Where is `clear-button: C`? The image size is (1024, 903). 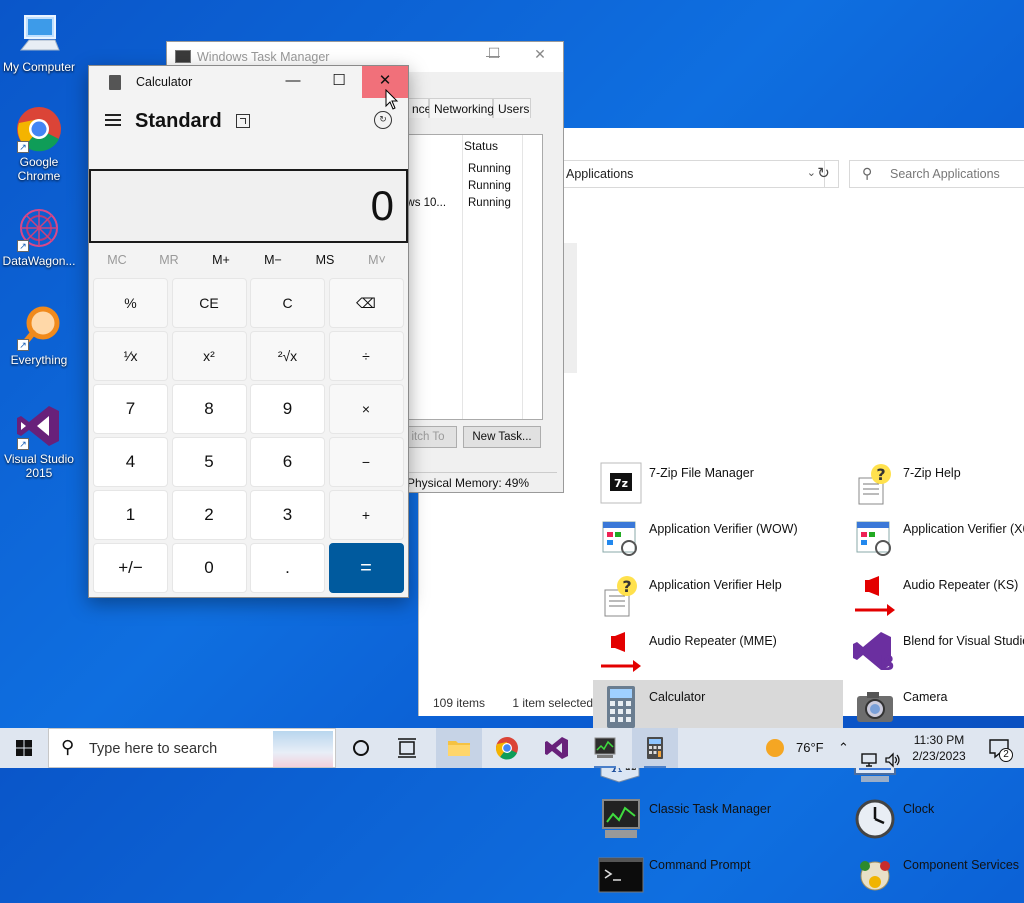
clear-button: C is located at coordinates (287, 303).